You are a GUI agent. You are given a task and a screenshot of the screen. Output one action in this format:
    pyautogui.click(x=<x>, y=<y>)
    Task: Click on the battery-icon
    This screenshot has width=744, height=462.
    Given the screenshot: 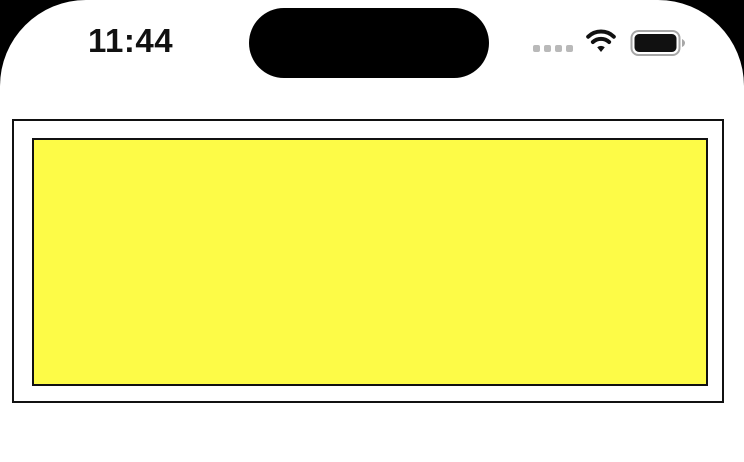 What is the action you would take?
    pyautogui.click(x=657, y=43)
    